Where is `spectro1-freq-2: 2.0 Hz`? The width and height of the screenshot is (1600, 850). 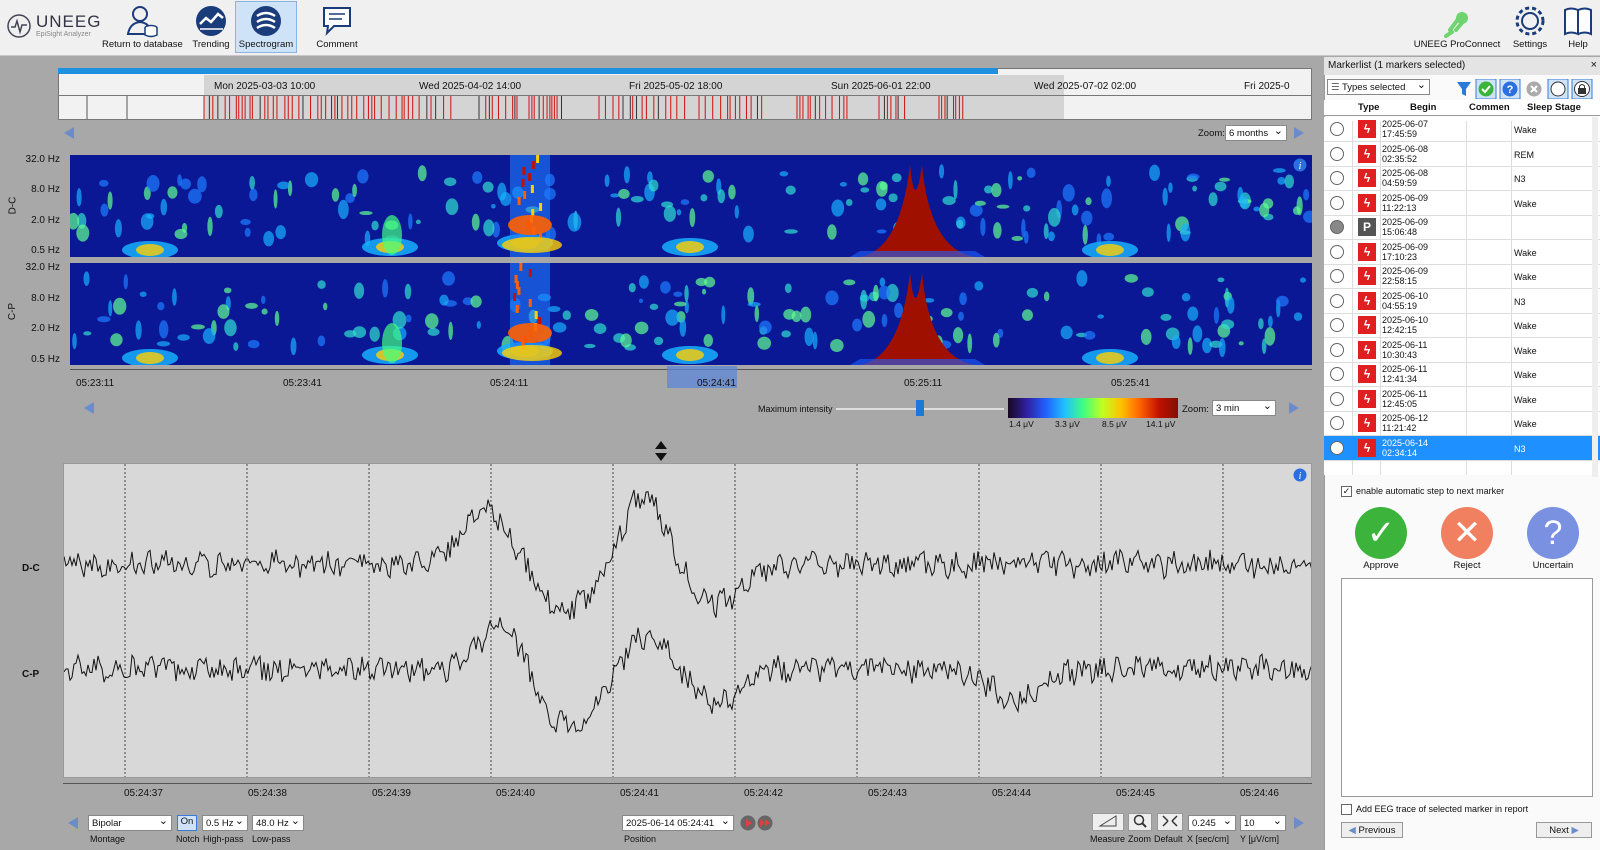
spectro1-freq-2: 2.0 Hz is located at coordinates (45, 220).